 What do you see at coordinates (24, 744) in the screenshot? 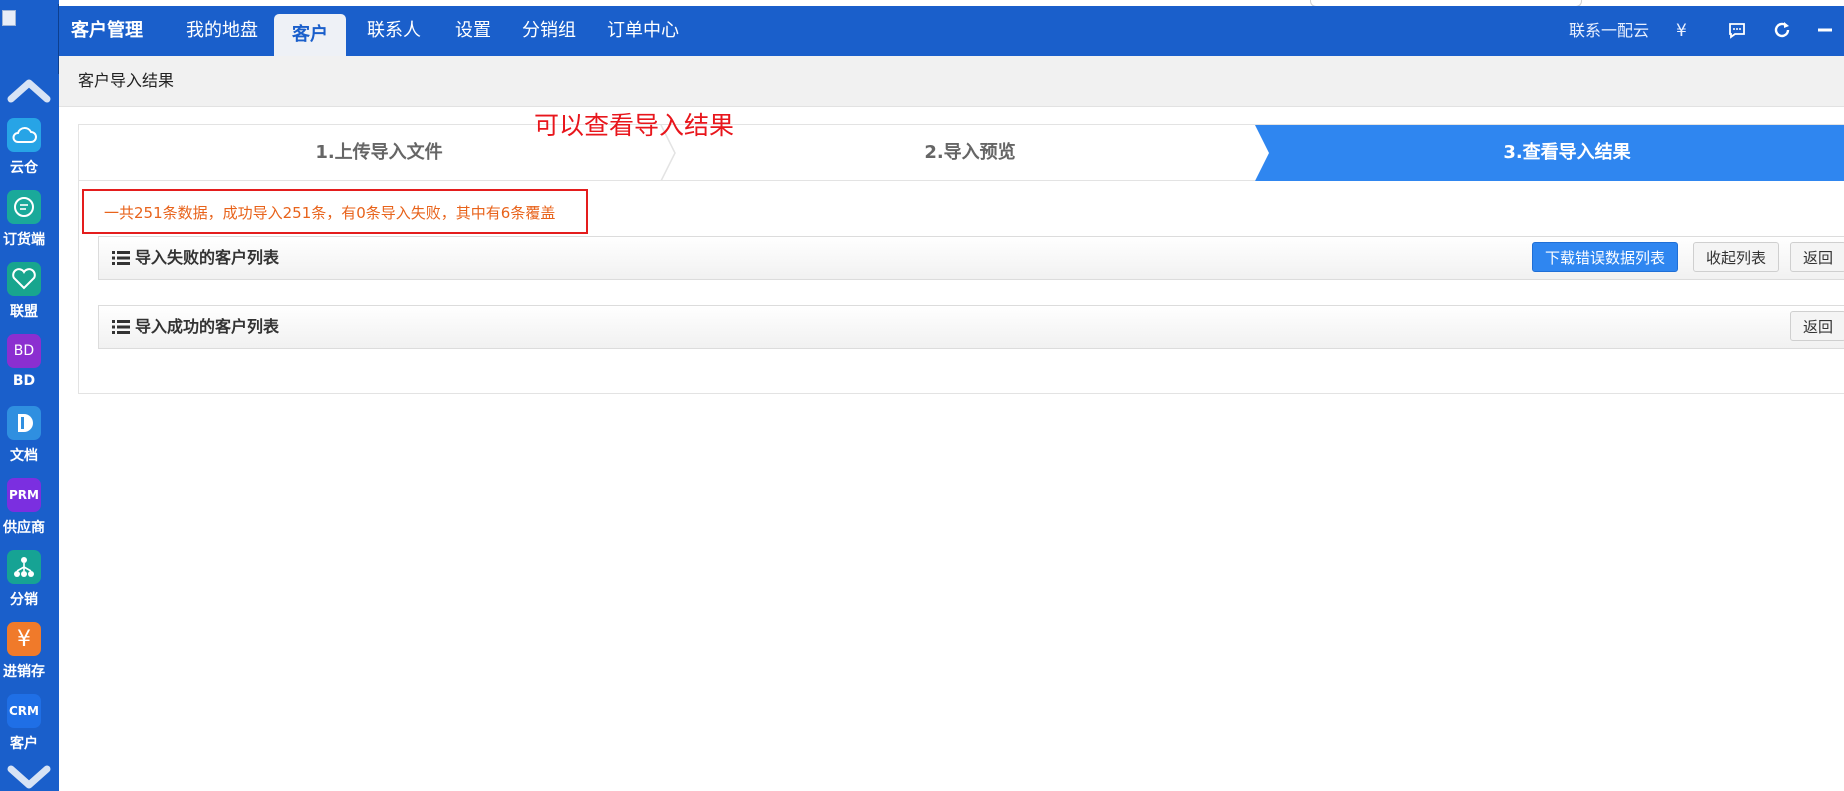
I see `sidebar-app-label: 客户` at bounding box center [24, 744].